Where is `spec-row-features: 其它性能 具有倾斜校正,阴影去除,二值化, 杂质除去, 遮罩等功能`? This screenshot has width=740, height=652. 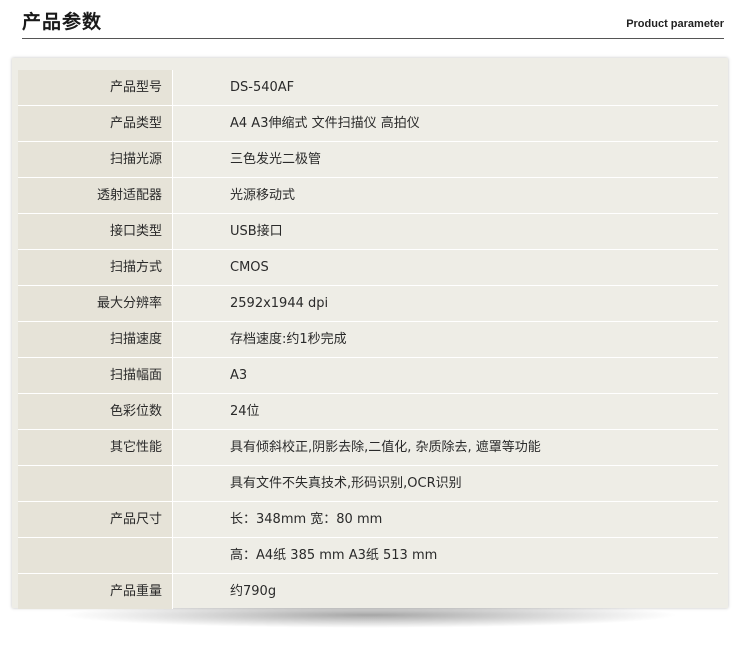 spec-row-features: 其它性能 具有倾斜校正,阴影去除,二值化, 杂质除去, 遮罩等功能 is located at coordinates (368, 448).